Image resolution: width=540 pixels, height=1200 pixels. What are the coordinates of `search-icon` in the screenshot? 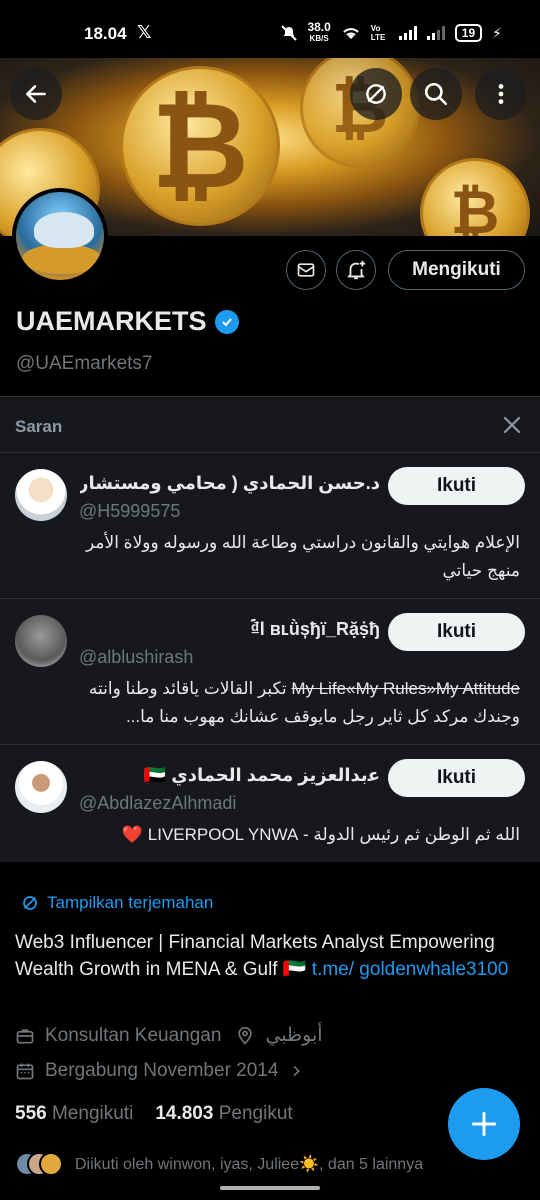 It's located at (436, 94).